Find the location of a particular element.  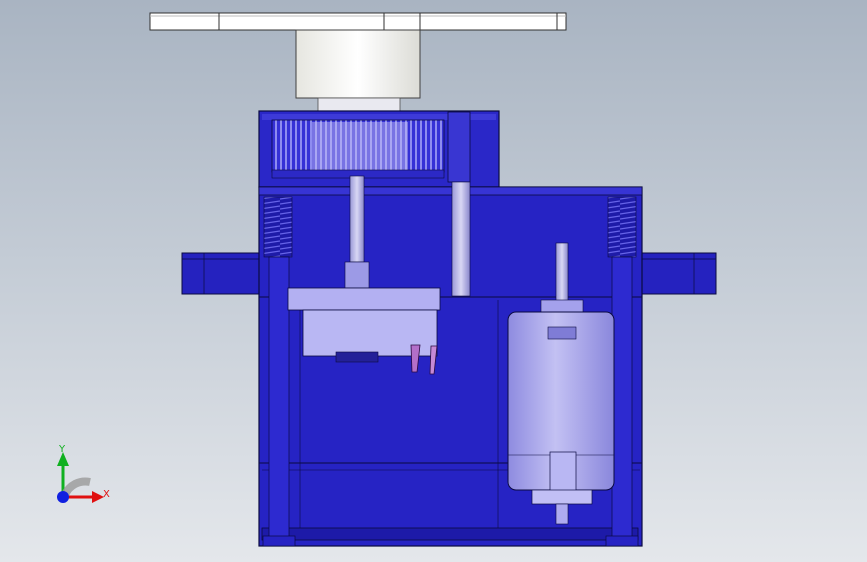

output-hub is located at coordinates (358, 71).